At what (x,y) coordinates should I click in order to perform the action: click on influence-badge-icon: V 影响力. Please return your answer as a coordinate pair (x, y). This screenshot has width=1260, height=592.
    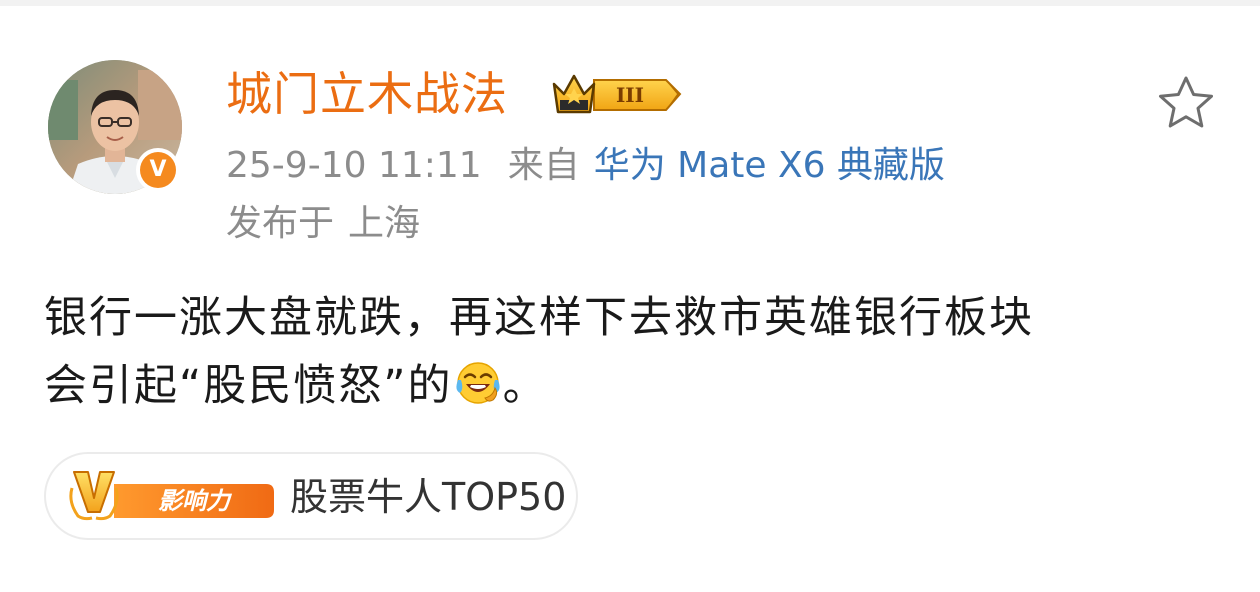
    Looking at the image, I should click on (171, 496).